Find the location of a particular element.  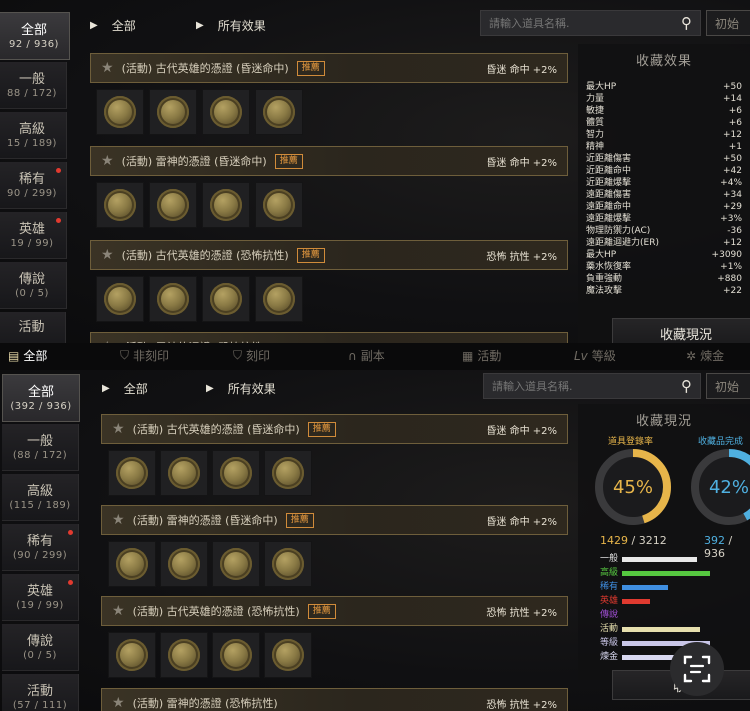

grade-progress-bar is located at coordinates (645, 587).